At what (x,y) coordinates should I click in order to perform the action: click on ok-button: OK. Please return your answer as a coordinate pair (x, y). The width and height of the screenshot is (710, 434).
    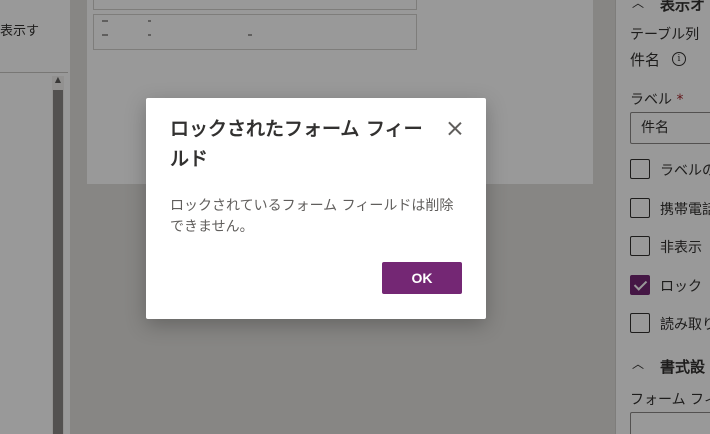
    Looking at the image, I should click on (422, 278).